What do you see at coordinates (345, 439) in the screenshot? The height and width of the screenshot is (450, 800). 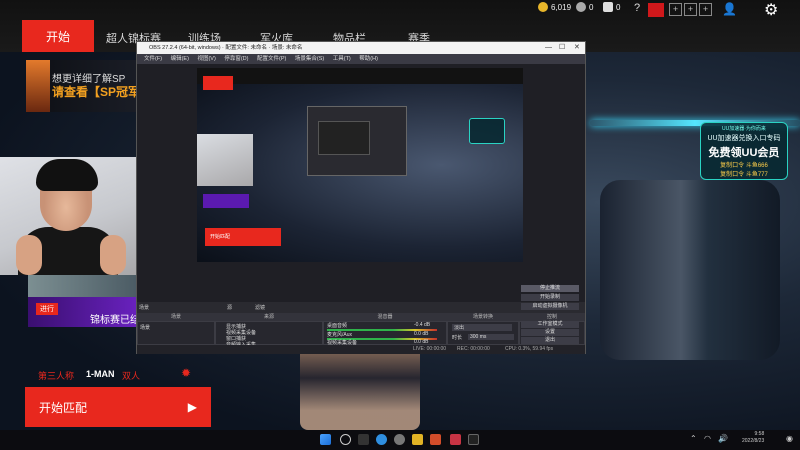 I see `search-icon` at bounding box center [345, 439].